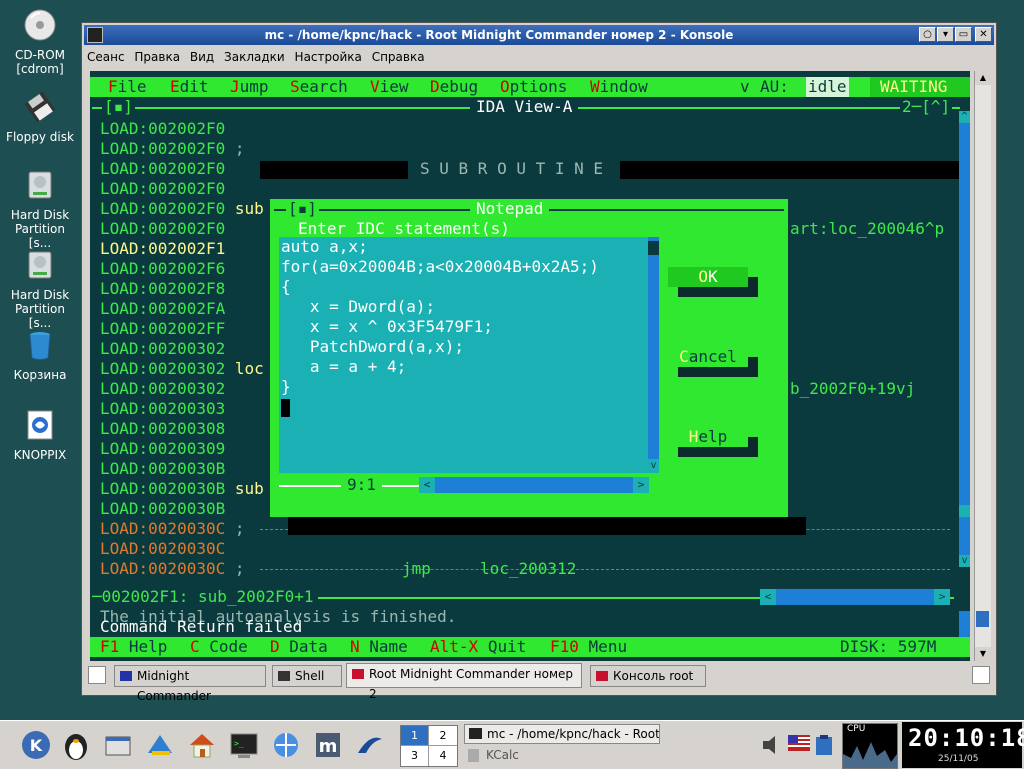  What do you see at coordinates (40, 375) in the screenshot?
I see `desktop-icon-label: Корзина` at bounding box center [40, 375].